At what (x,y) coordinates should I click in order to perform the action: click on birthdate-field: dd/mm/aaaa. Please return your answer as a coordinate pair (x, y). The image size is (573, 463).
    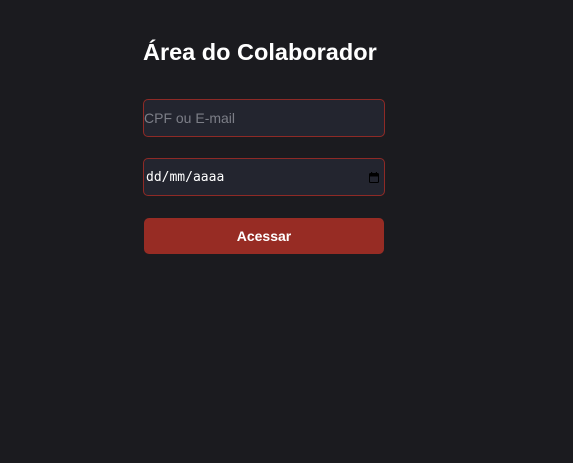
    Looking at the image, I should click on (264, 177).